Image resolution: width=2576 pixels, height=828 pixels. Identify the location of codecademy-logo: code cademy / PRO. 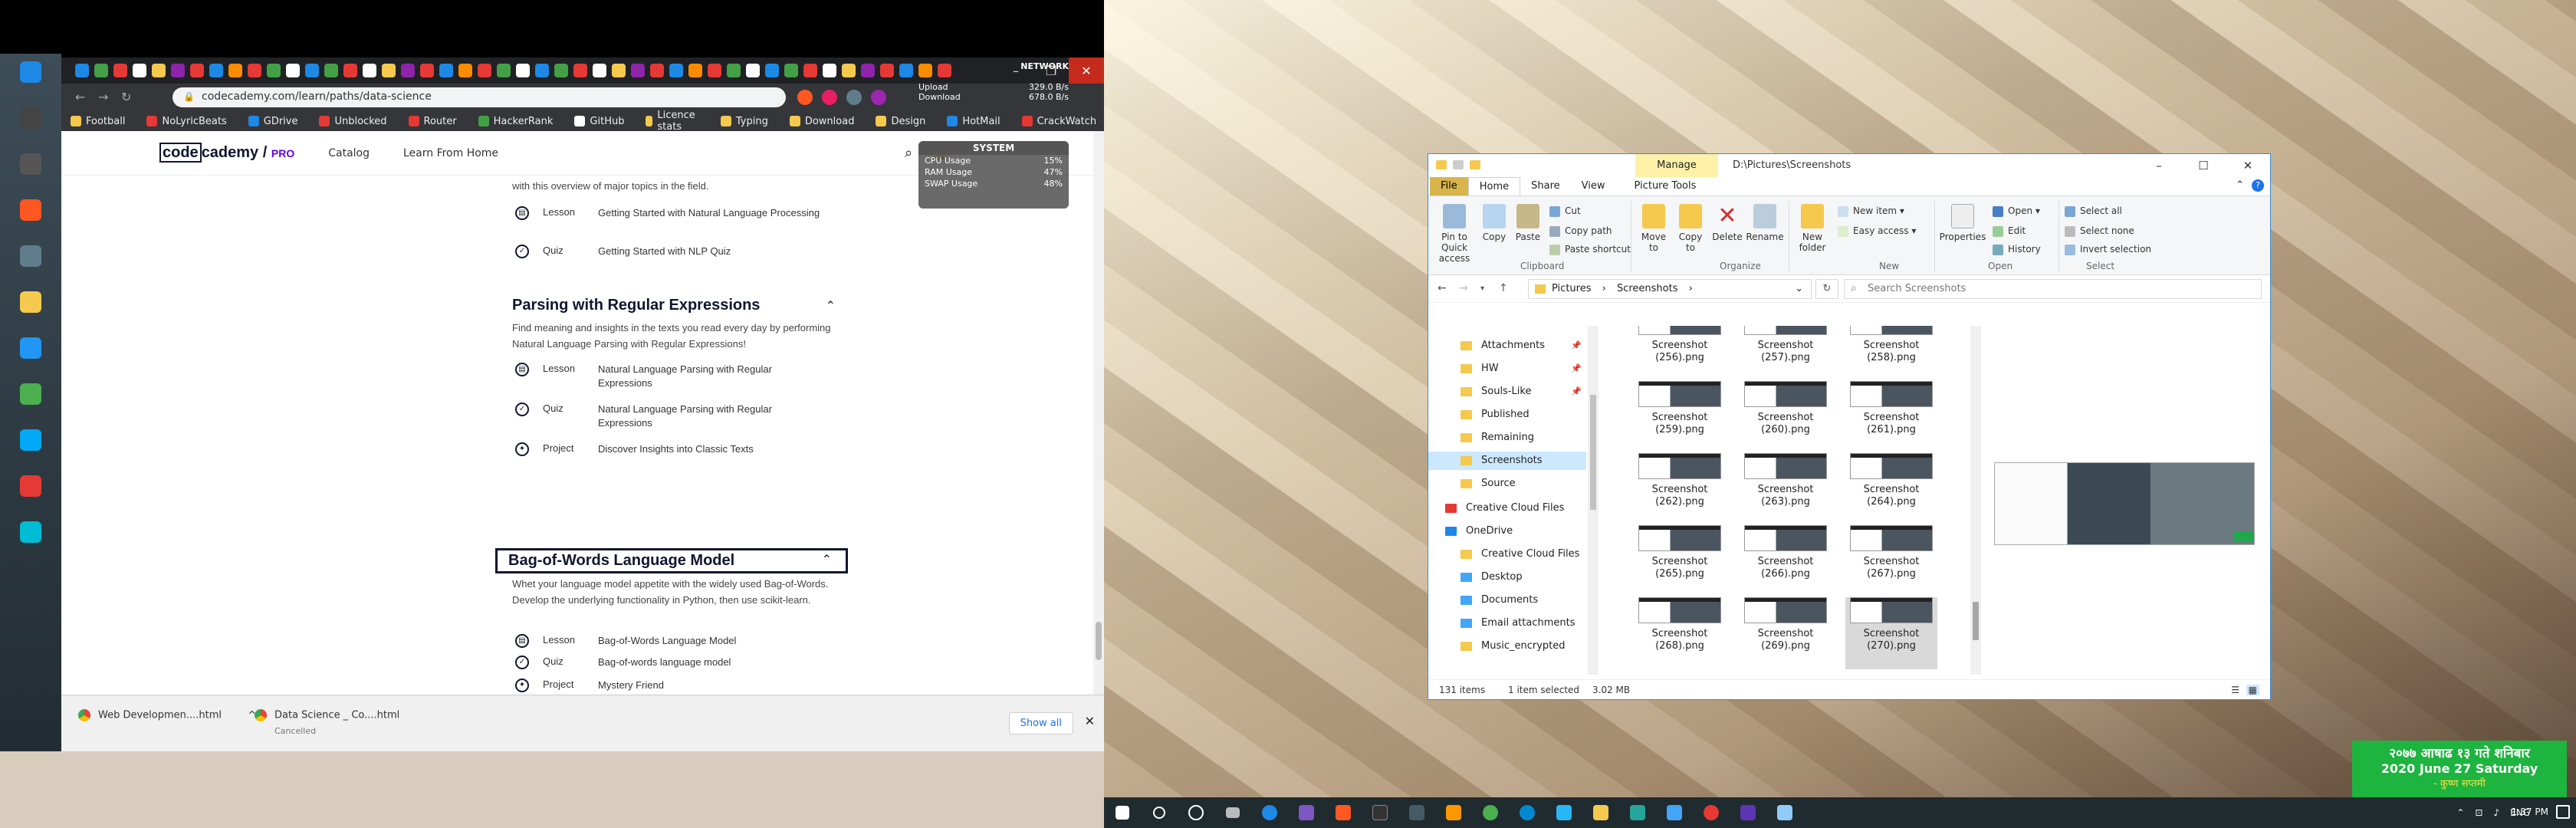
(227, 153).